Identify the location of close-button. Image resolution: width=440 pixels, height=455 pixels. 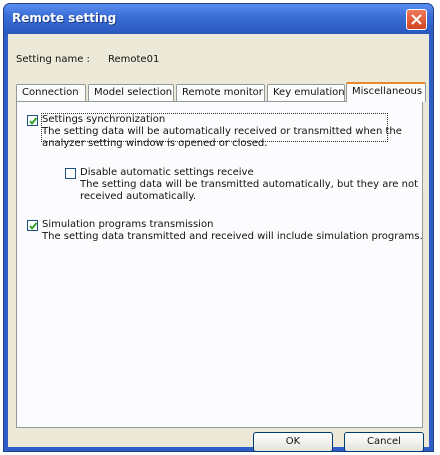
(416, 19).